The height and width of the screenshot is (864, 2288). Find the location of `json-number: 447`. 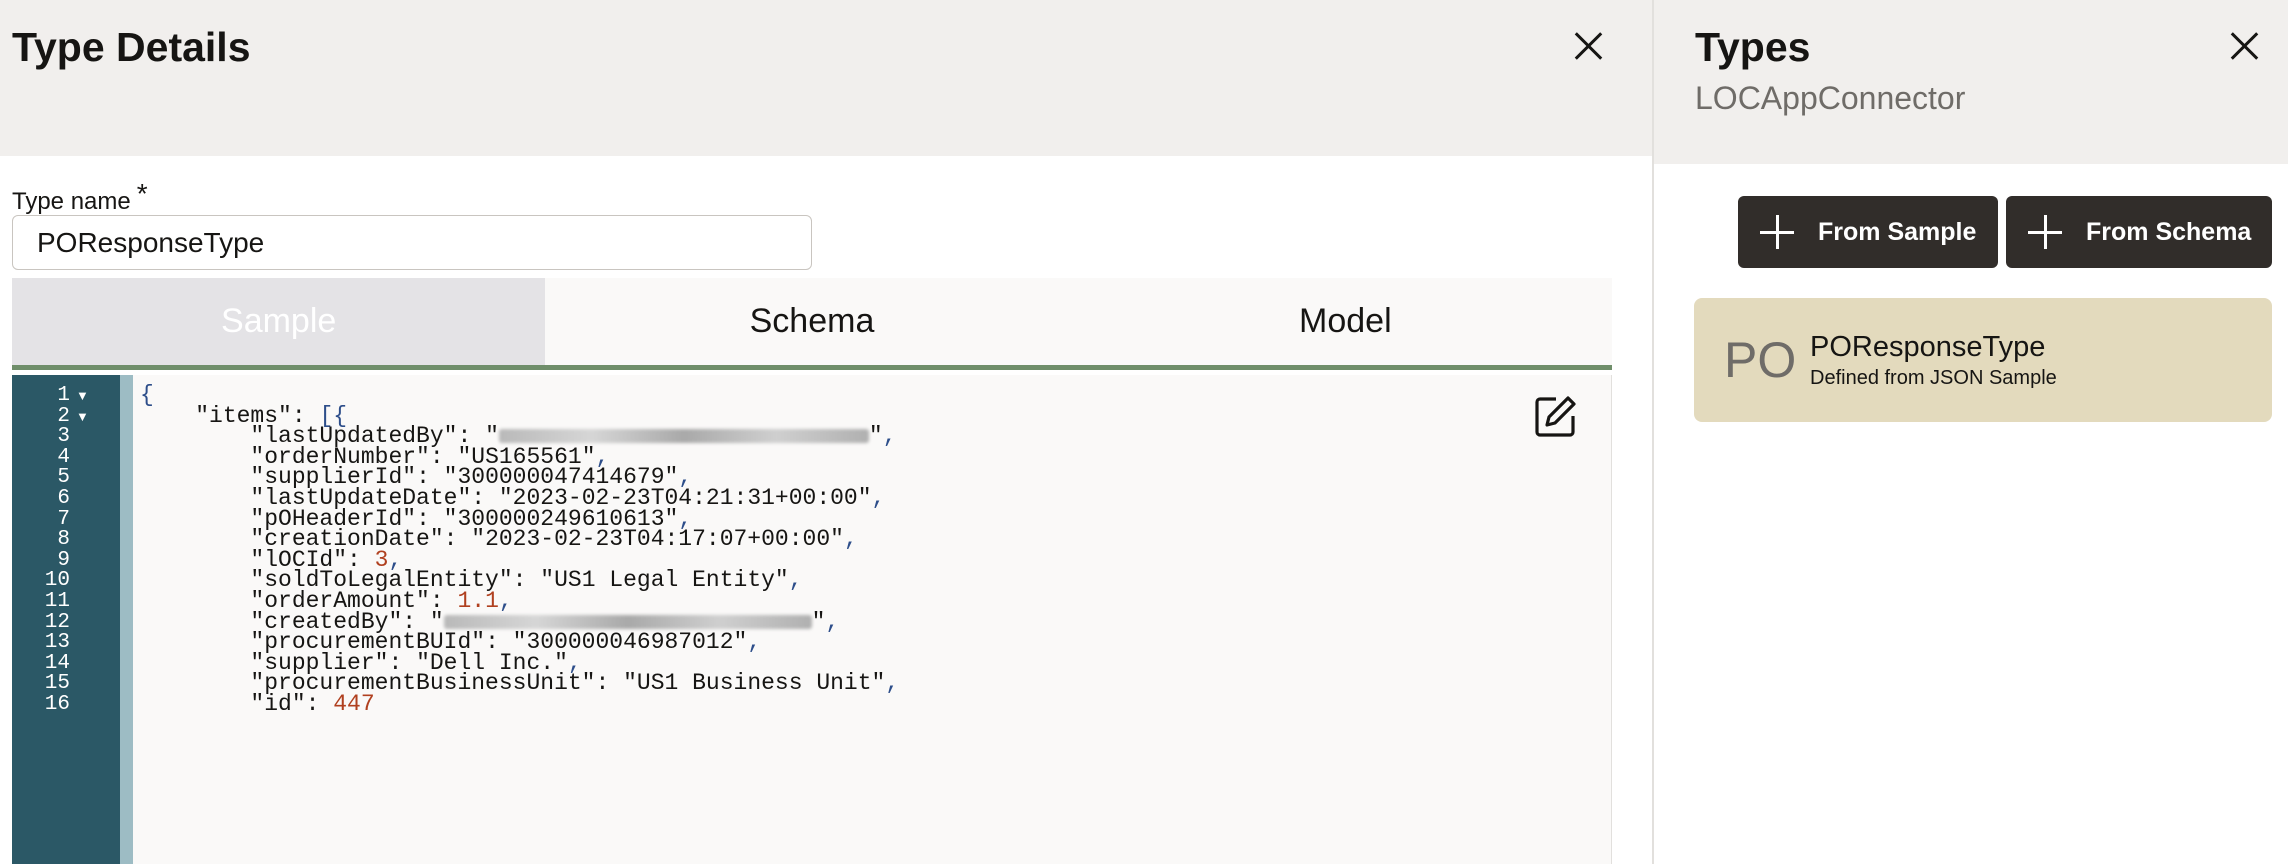

json-number: 447 is located at coordinates (354, 704).